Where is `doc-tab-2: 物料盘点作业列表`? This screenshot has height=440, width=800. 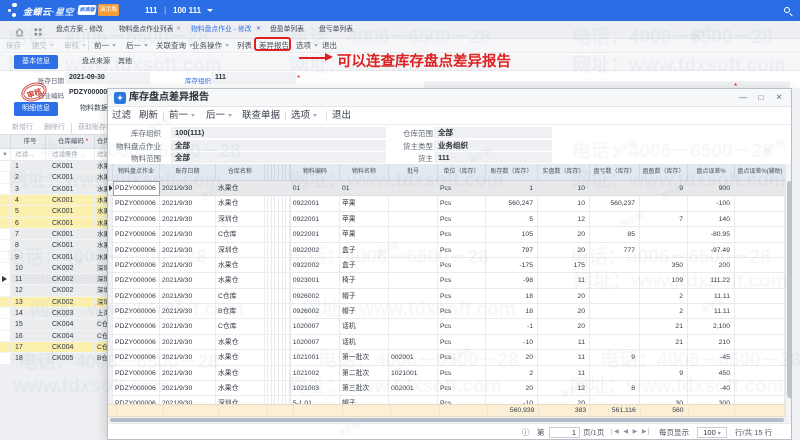
doc-tab-2: 物料盘点作业列表 is located at coordinates (146, 30).